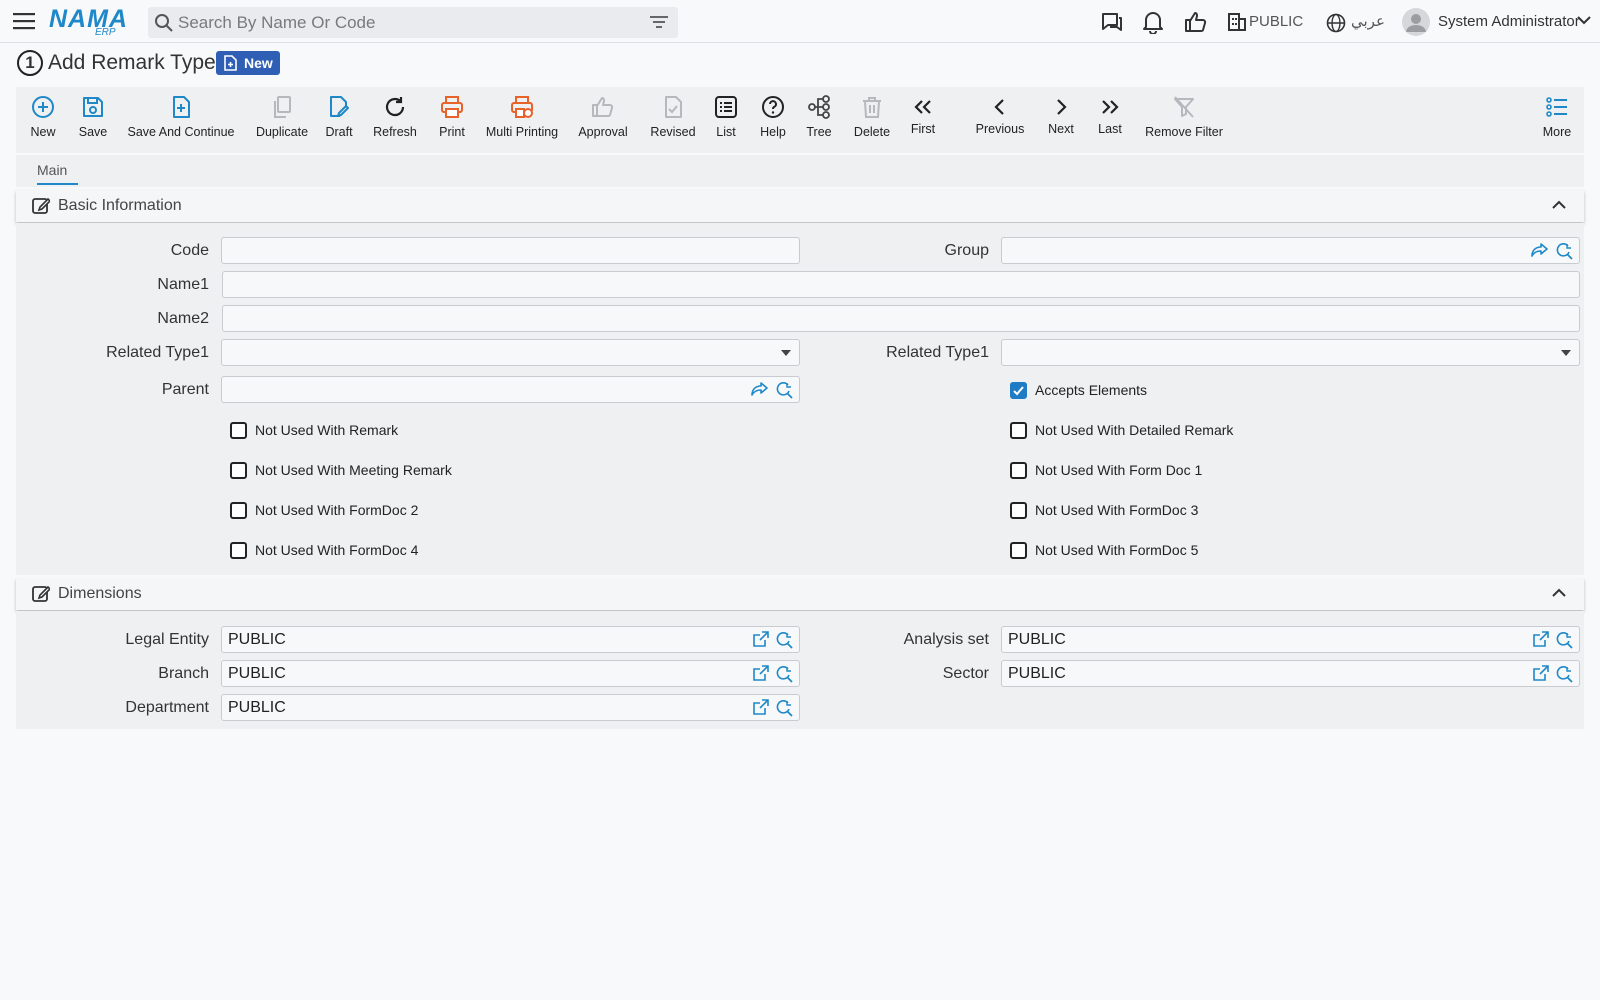  I want to click on next-button: Next, so click(1061, 120).